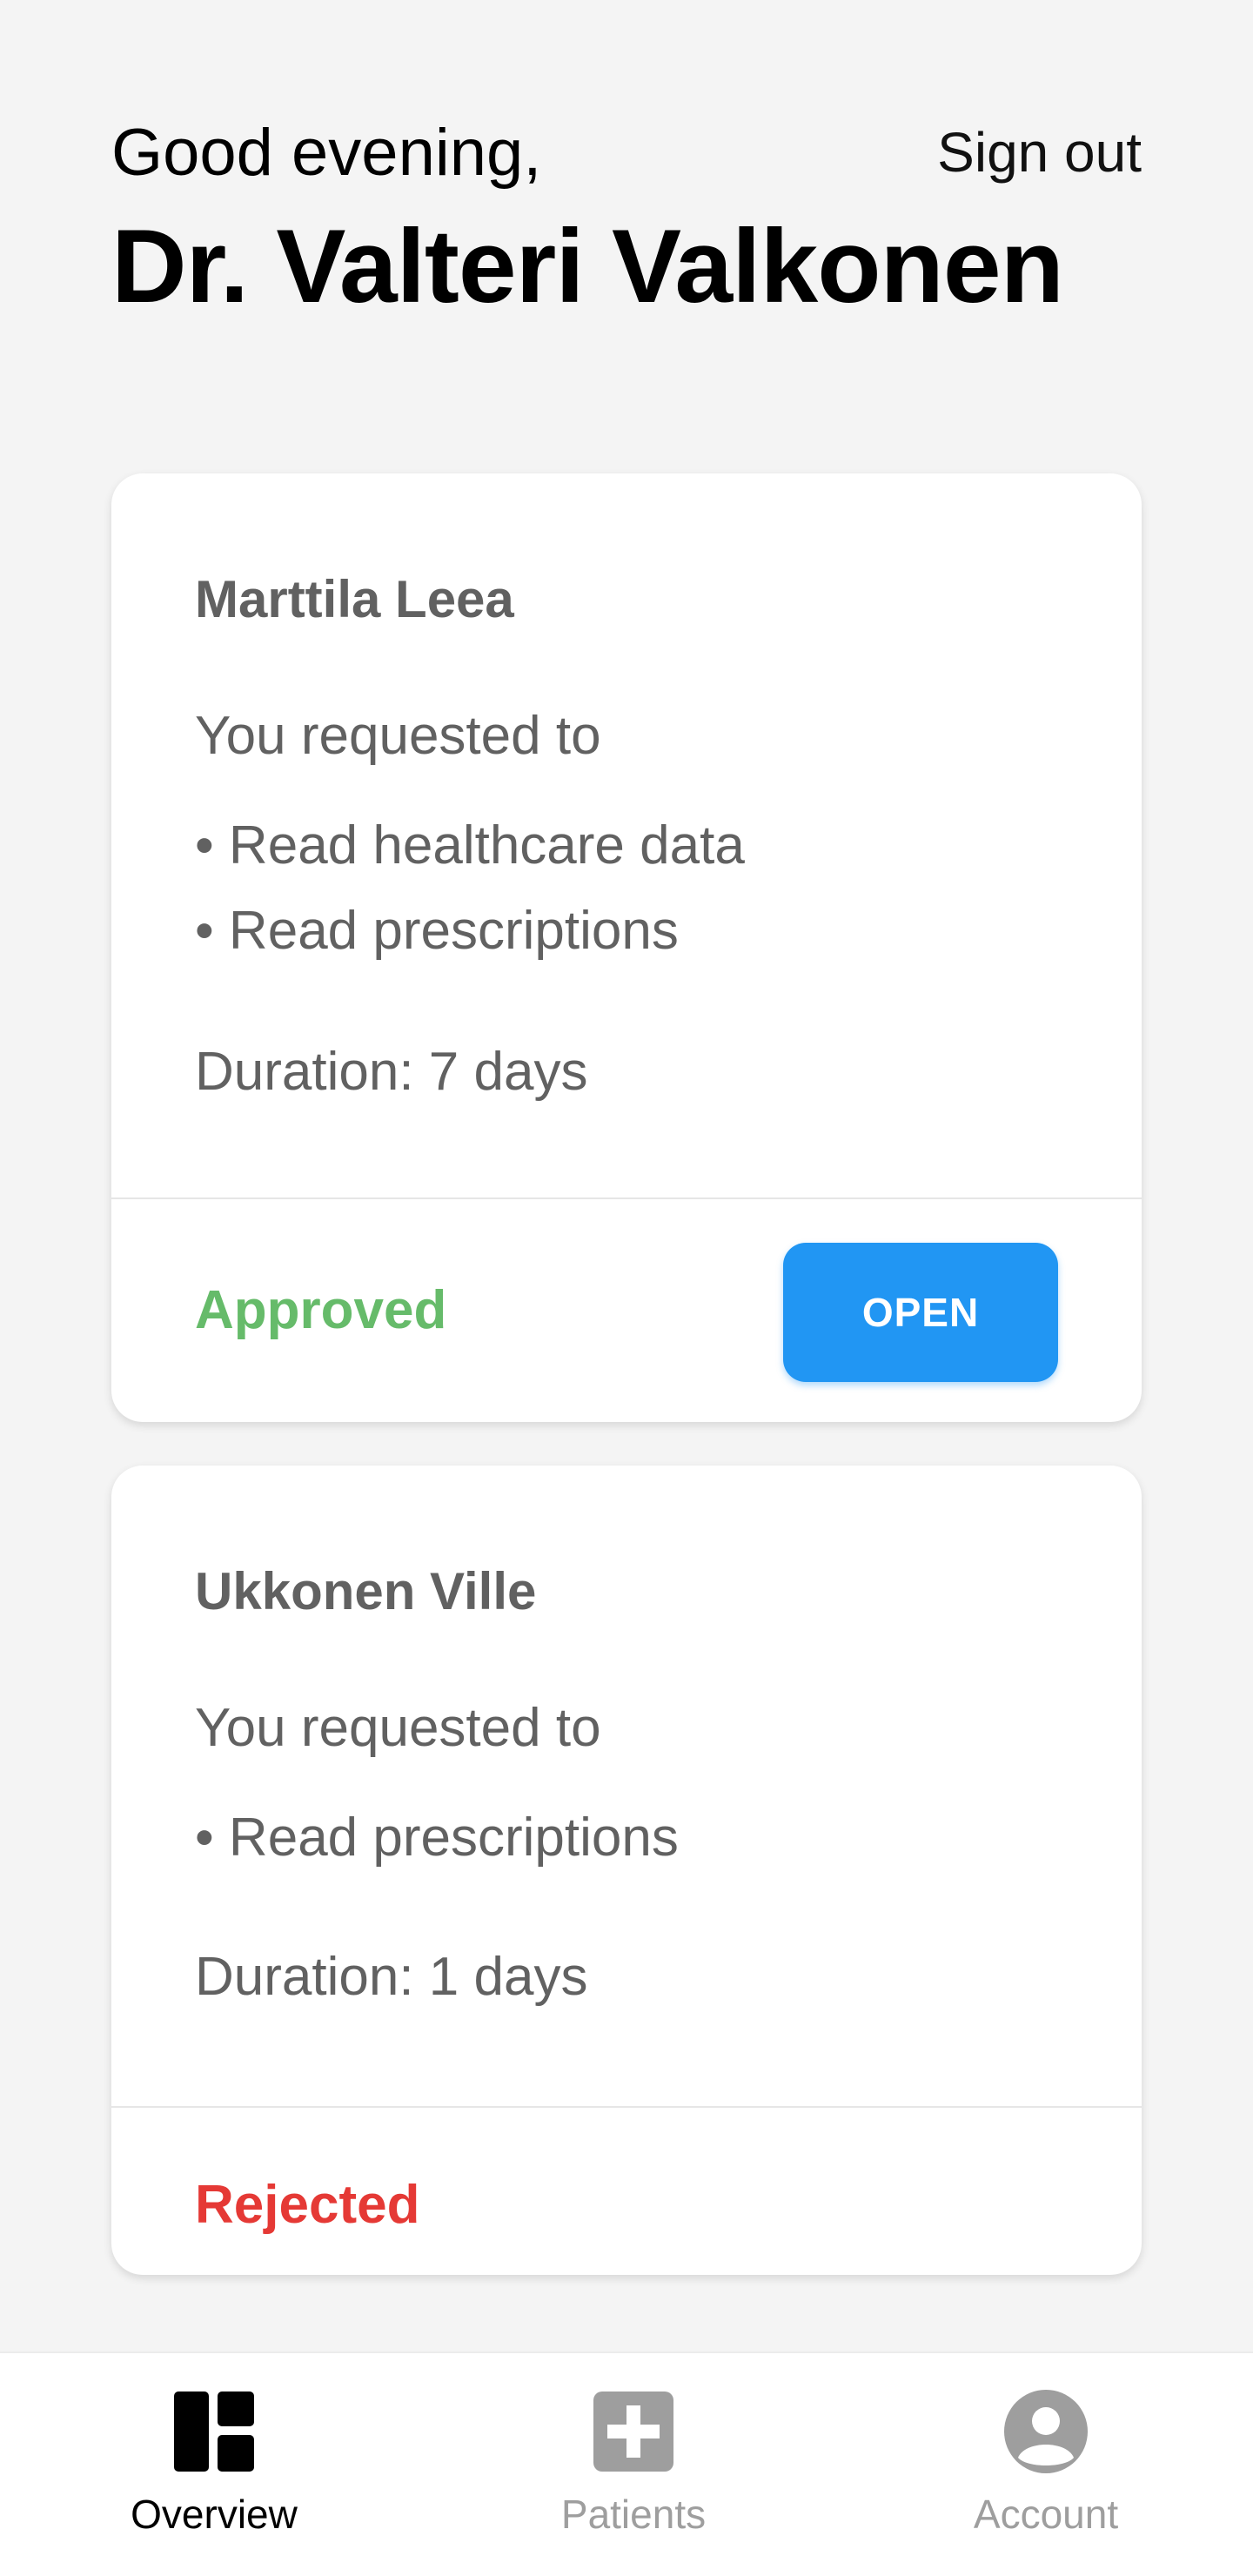 The width and height of the screenshot is (1253, 2576). I want to click on request-duration: Duration: 1 days, so click(391, 1977).